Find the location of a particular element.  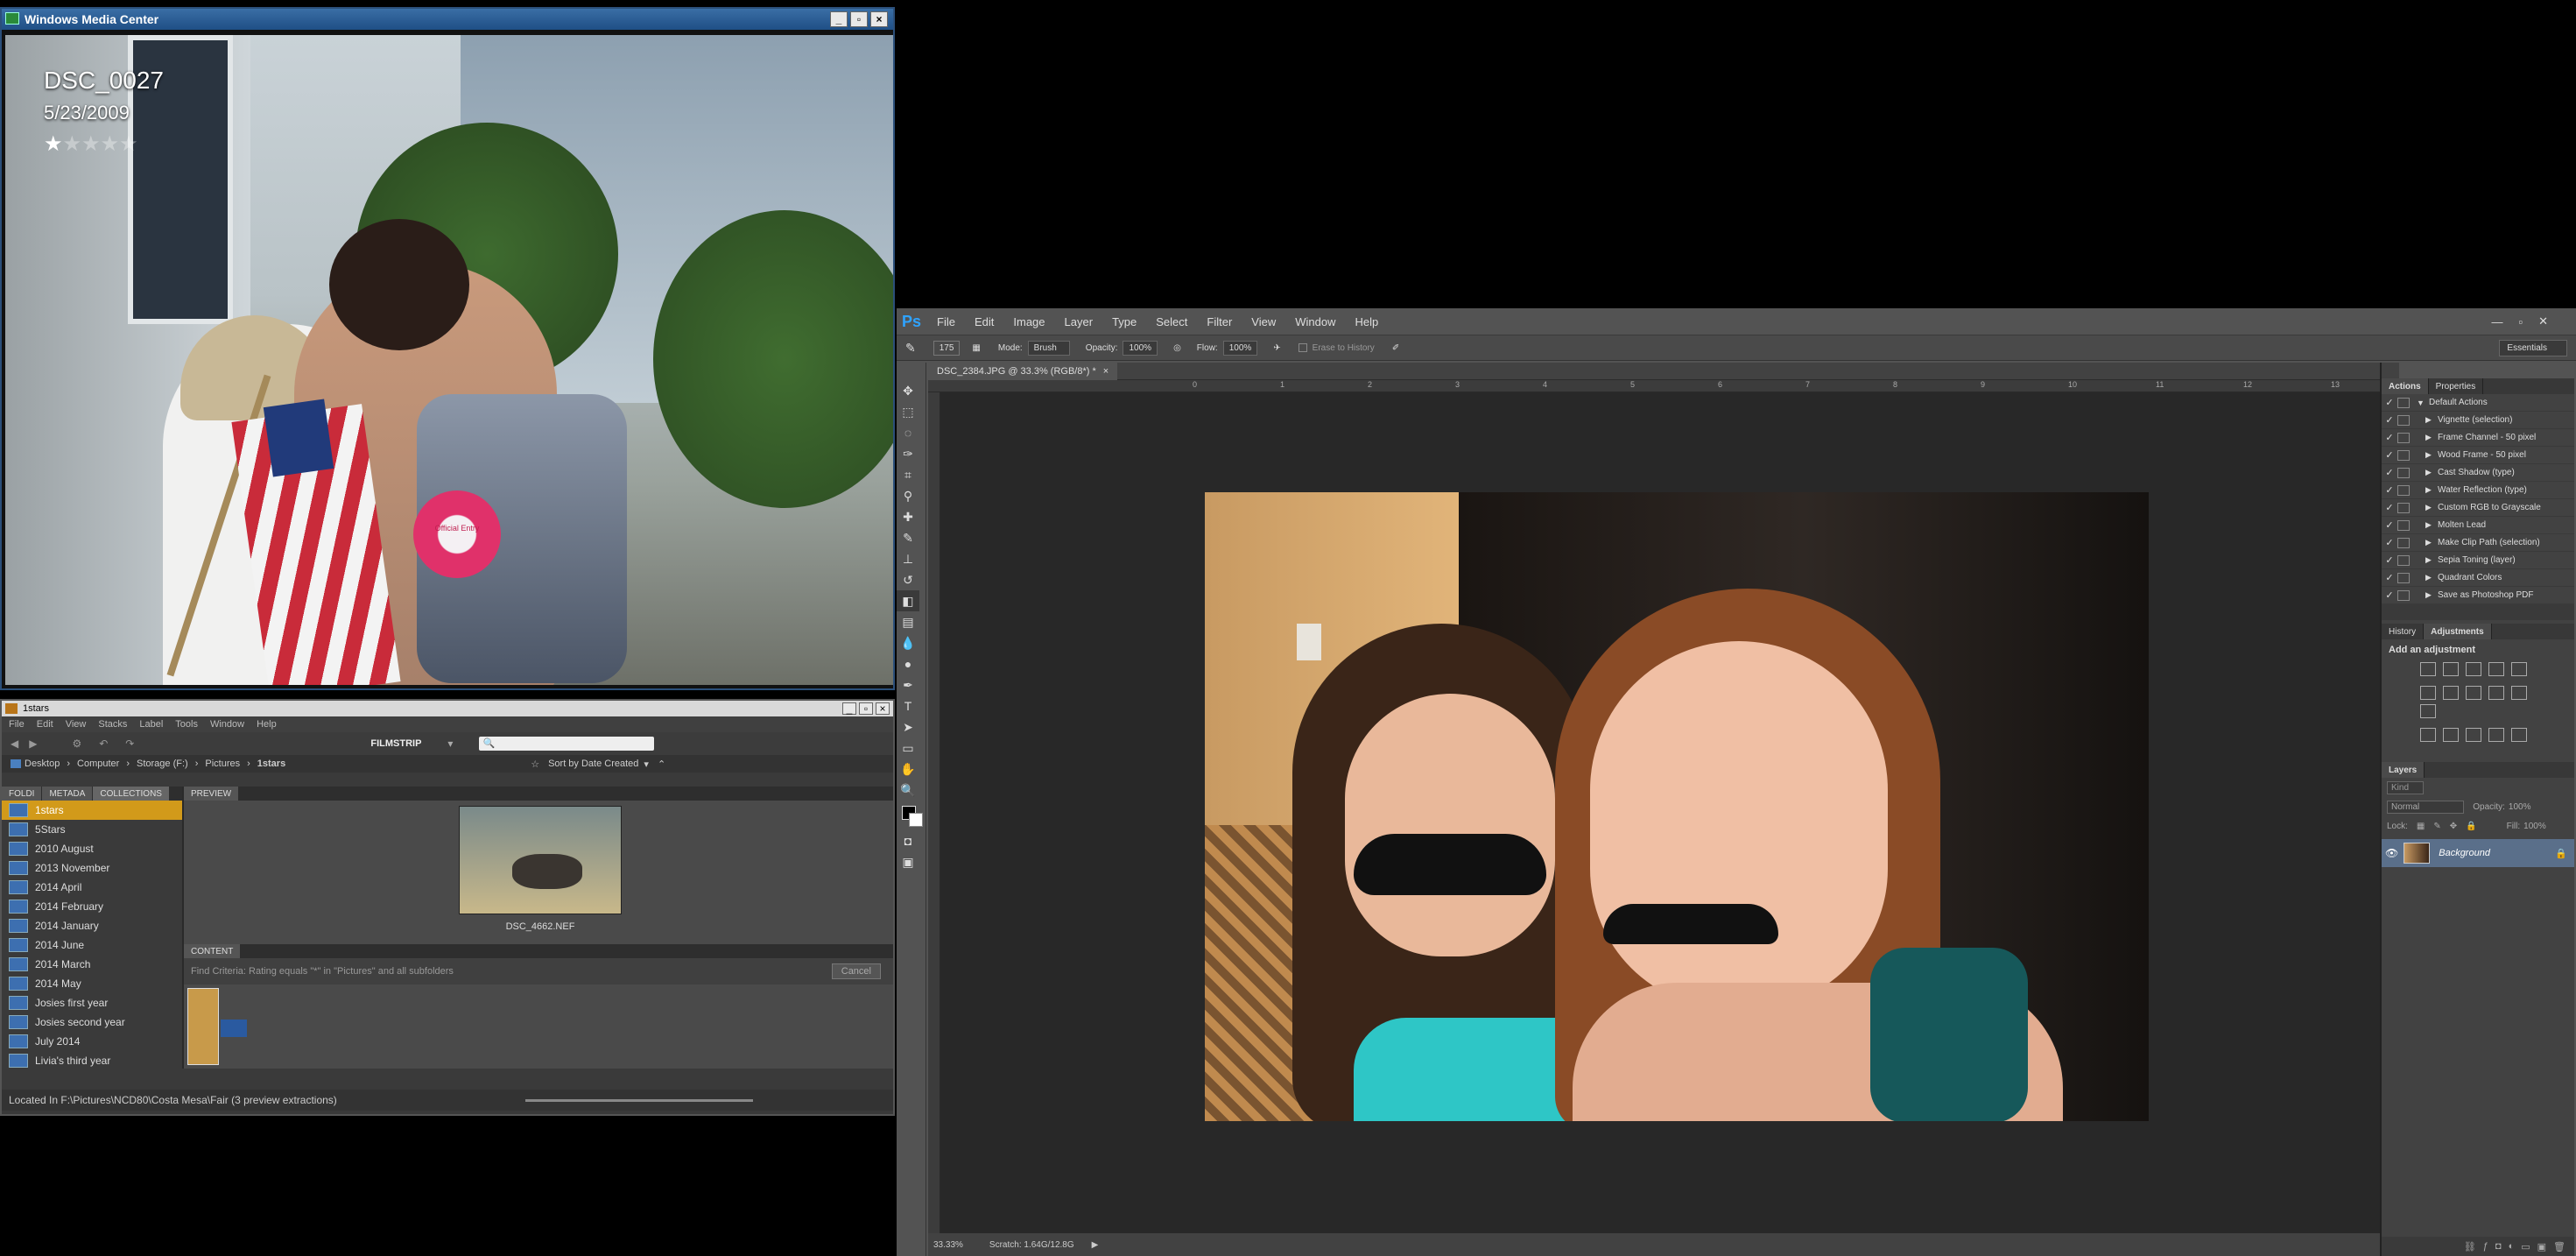

menu-window: Window is located at coordinates (1315, 321).